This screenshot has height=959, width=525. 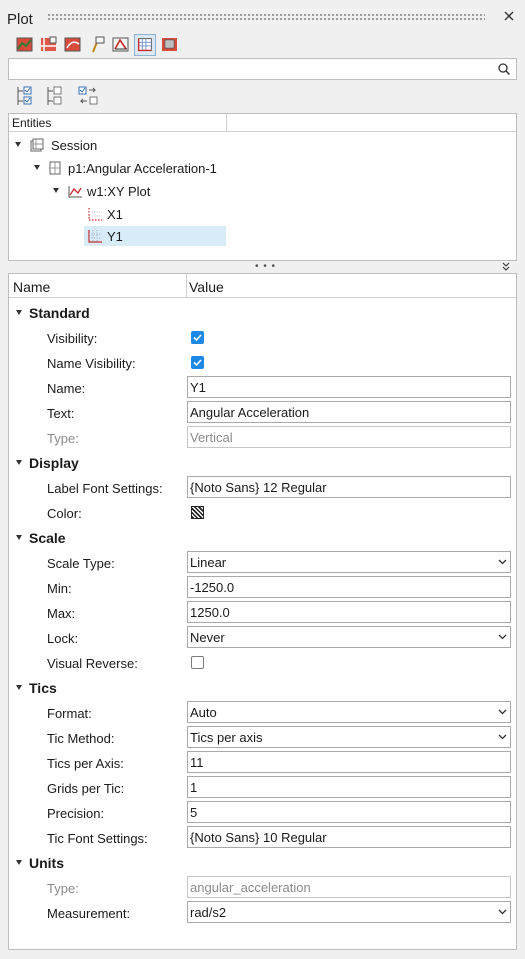 I want to click on tic-method-select: Tics per axis, so click(x=349, y=737).